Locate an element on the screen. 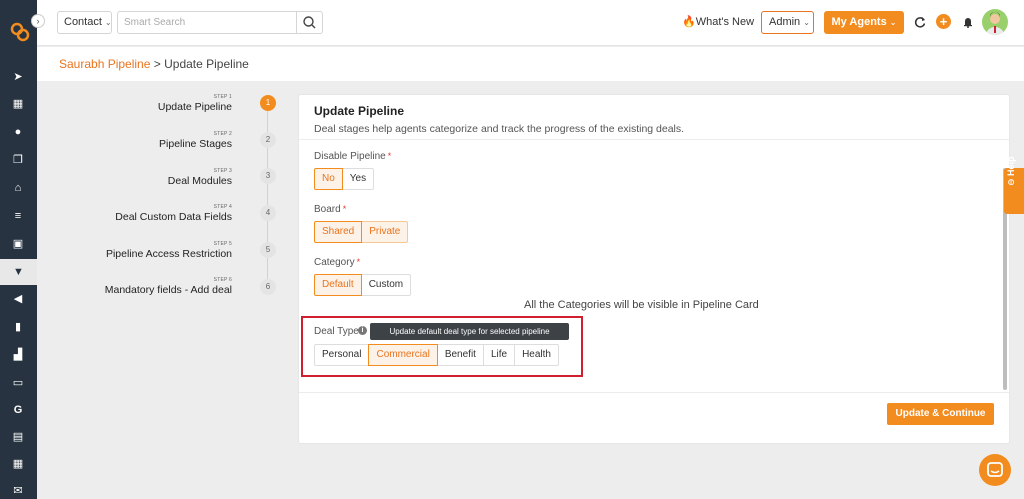 Image resolution: width=1024 pixels, height=499 pixels. google-icon: G is located at coordinates (18, 410).